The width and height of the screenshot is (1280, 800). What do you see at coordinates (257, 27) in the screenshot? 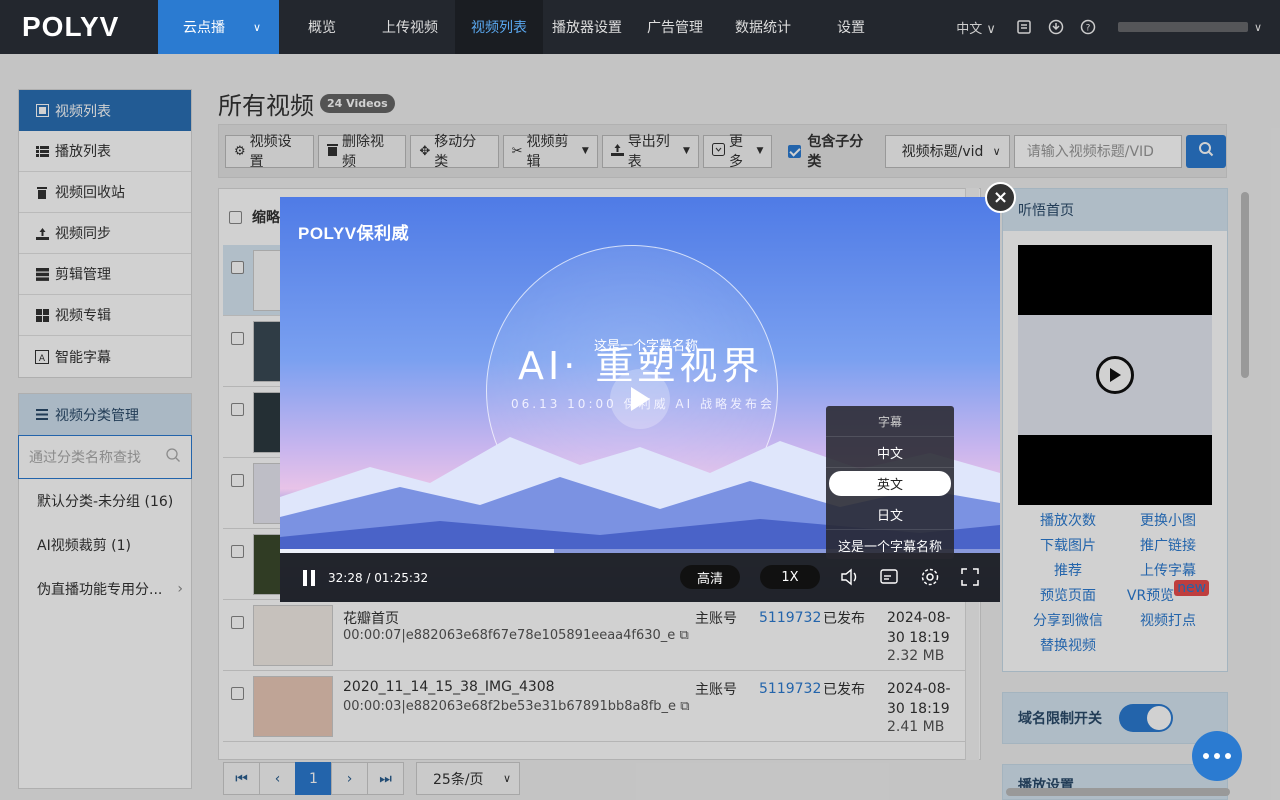
I see `chevron-down-icon: ∨` at bounding box center [257, 27].